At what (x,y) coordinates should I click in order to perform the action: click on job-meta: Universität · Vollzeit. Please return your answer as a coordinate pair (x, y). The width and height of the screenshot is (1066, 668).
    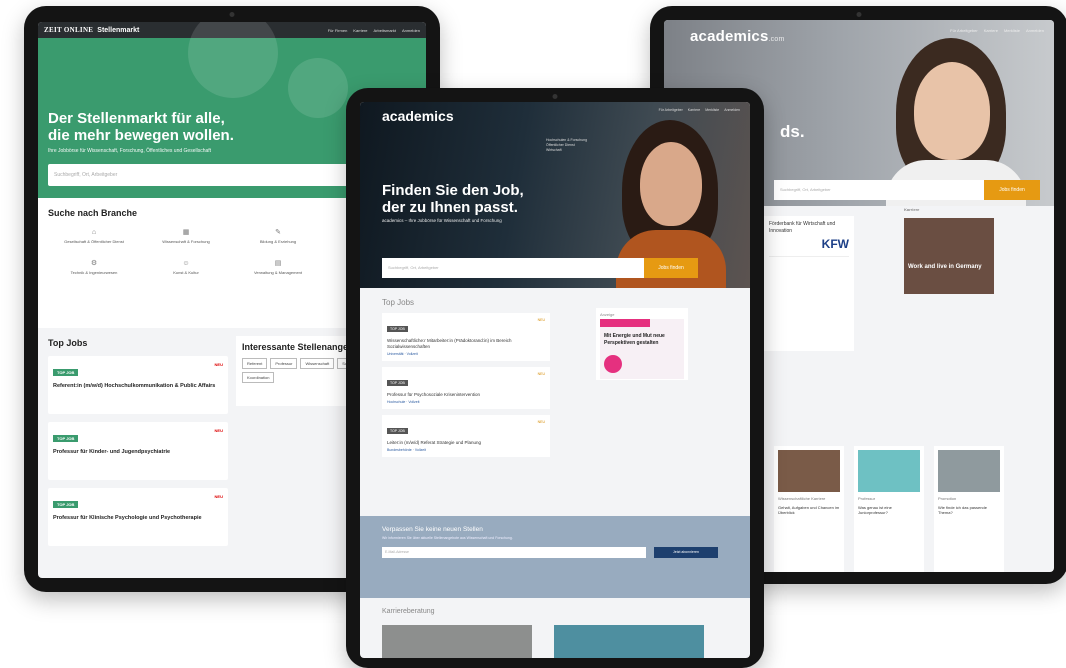
    Looking at the image, I should click on (402, 354).